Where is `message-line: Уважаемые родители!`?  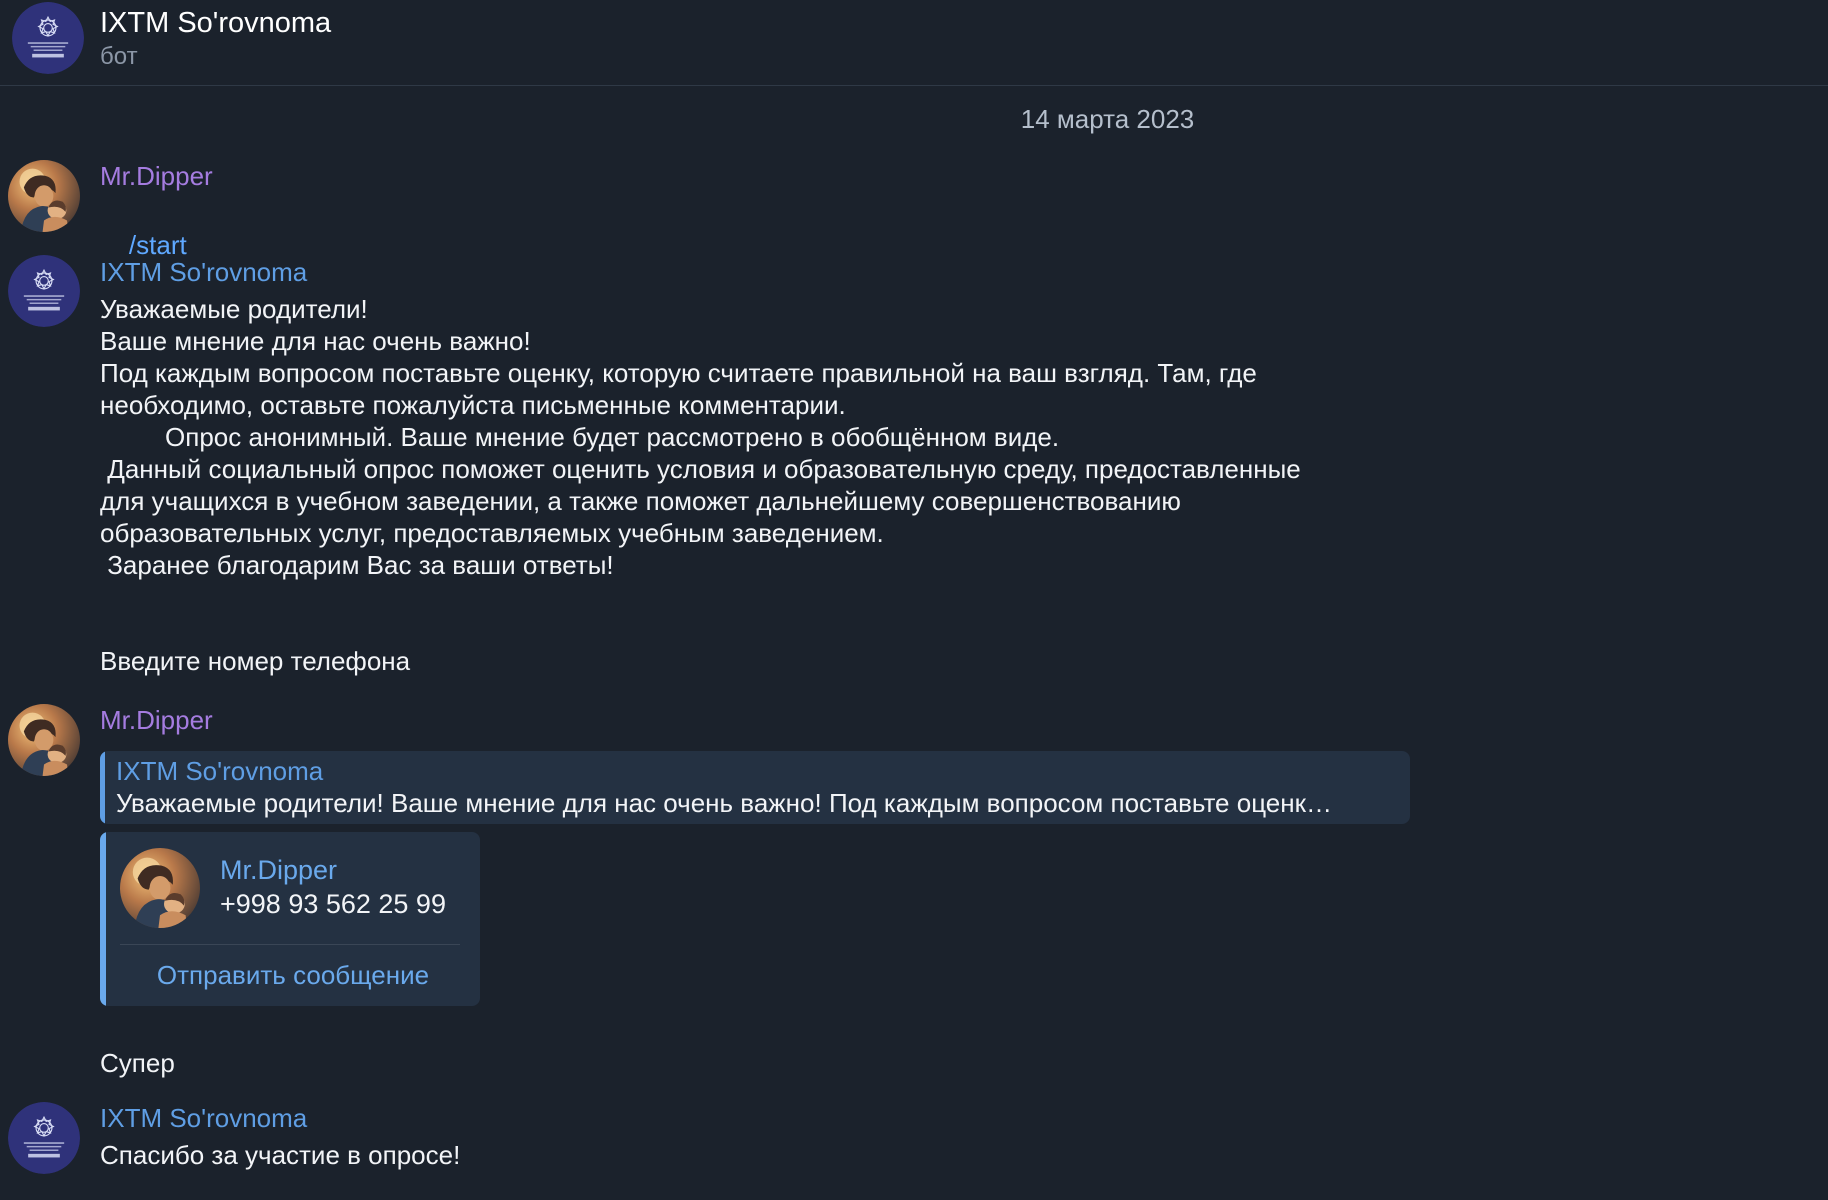 message-line: Уважаемые родители! is located at coordinates (234, 309).